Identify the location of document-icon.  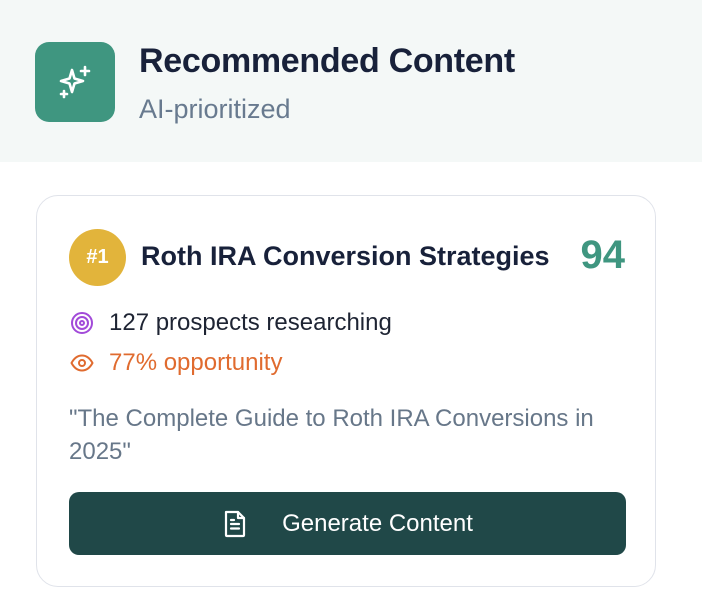
(235, 524).